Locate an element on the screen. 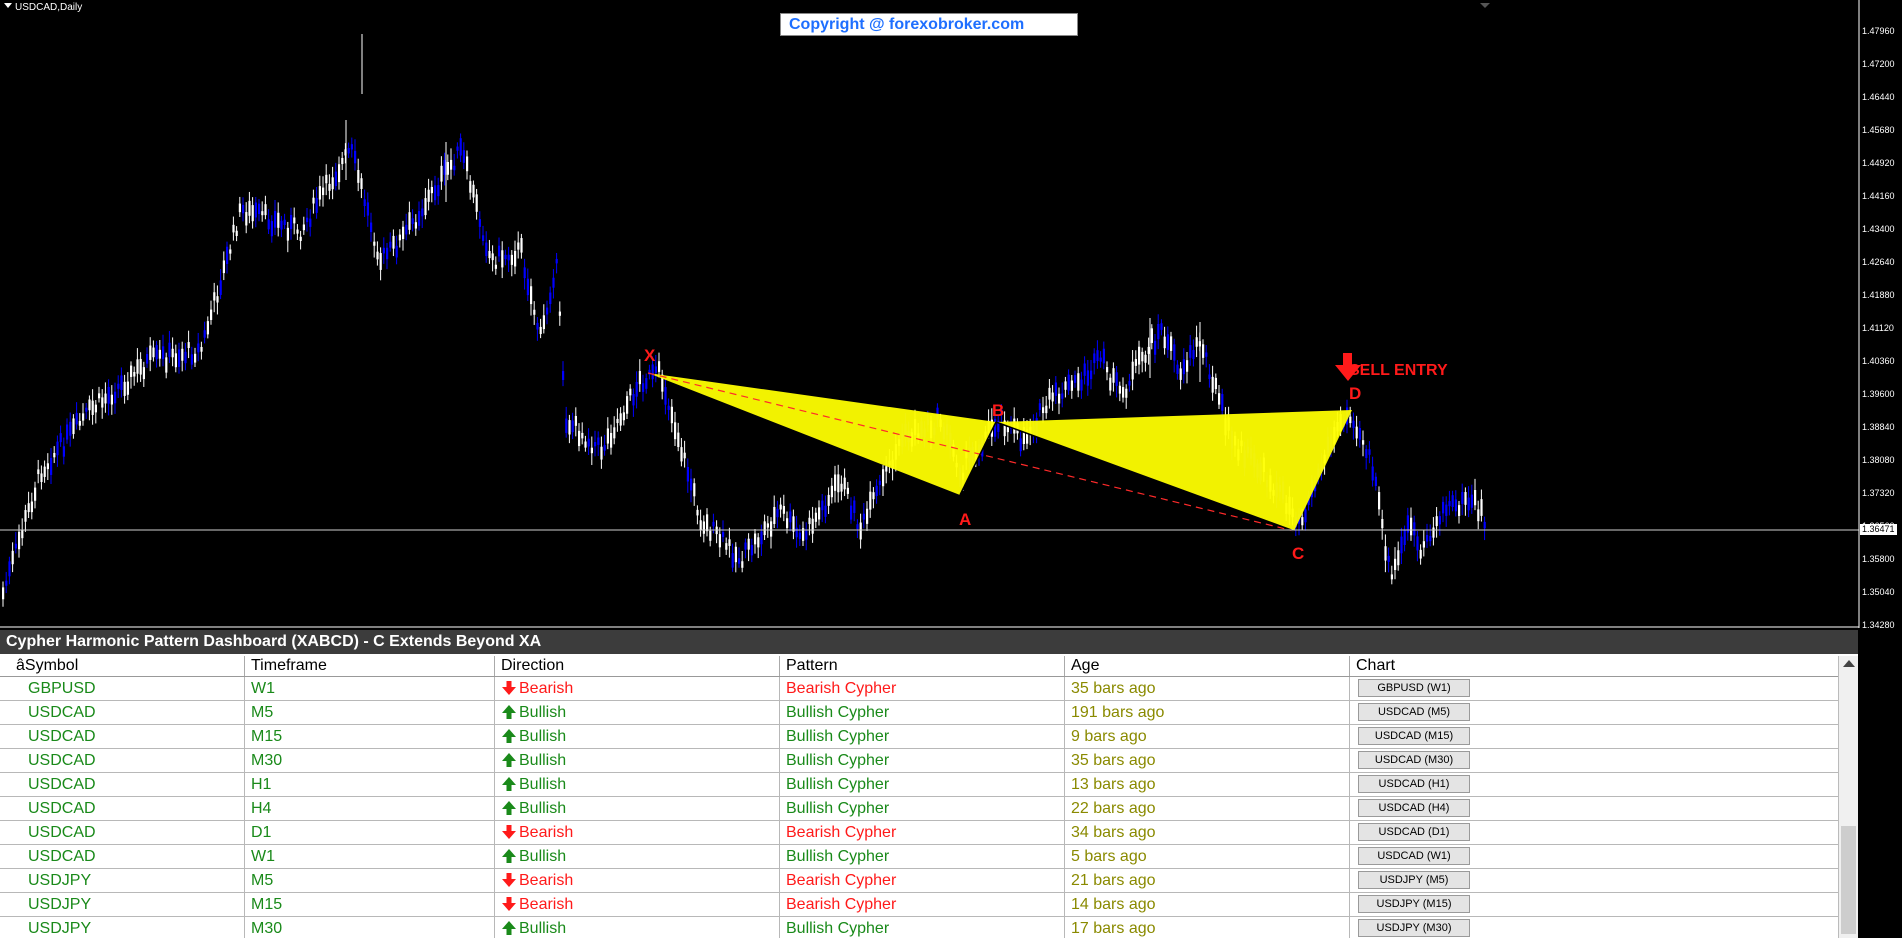  cell-timeframe: W1 is located at coordinates (370, 688).